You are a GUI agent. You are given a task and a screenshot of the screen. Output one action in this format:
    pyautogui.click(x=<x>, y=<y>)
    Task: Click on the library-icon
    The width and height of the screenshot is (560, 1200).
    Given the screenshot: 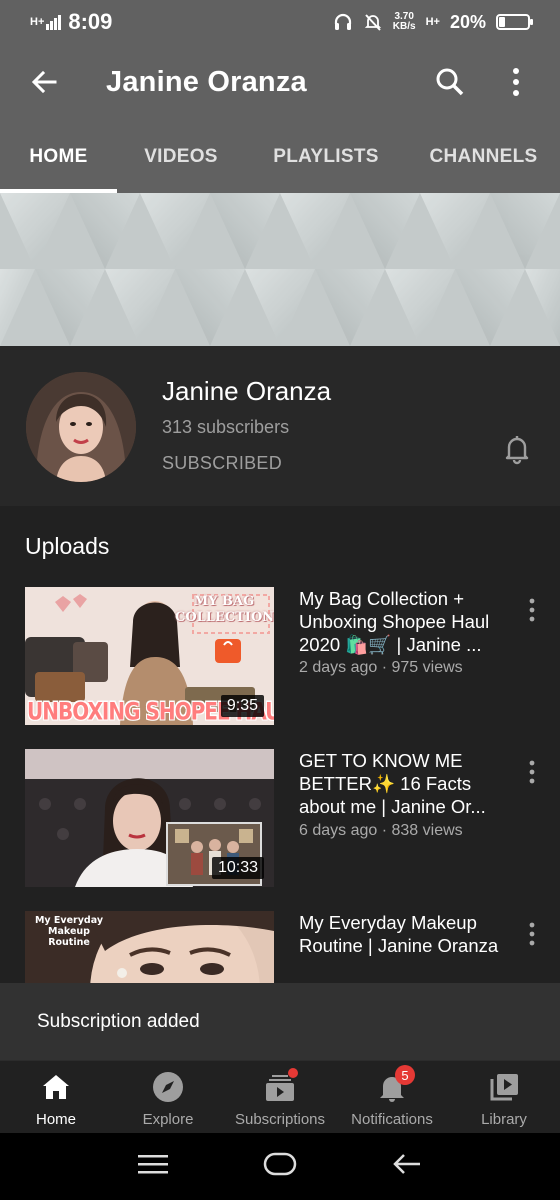 What is the action you would take?
    pyautogui.click(x=504, y=1087)
    